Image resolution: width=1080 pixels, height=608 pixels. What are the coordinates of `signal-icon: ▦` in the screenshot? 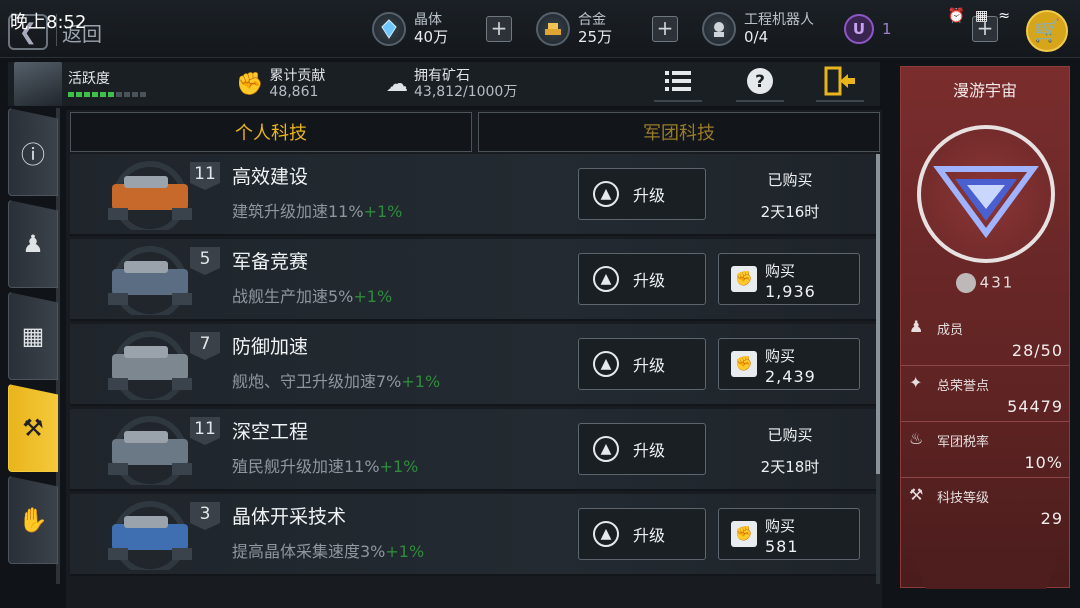 It's located at (982, 16).